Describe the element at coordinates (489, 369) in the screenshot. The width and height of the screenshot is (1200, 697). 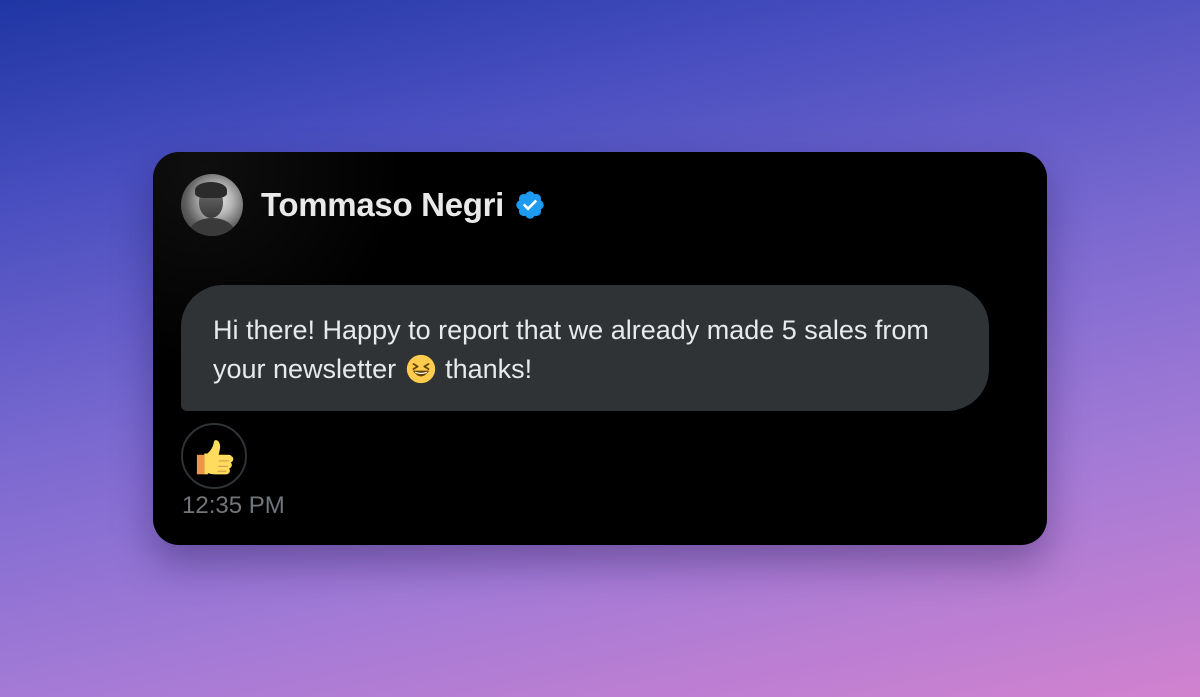
I see `message-text-part-2: thanks!` at that location.